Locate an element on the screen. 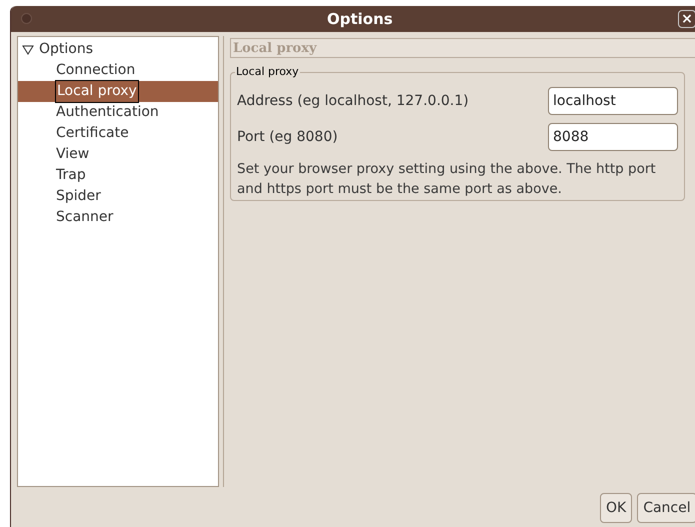 The height and width of the screenshot is (527, 695). dialog-button: OK is located at coordinates (616, 508).